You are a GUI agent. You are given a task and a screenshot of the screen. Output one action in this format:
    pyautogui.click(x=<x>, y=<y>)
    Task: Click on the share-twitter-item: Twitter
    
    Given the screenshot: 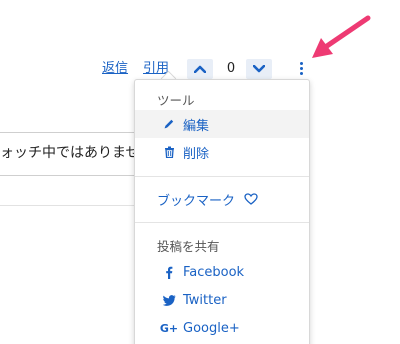 What is the action you would take?
    pyautogui.click(x=222, y=300)
    